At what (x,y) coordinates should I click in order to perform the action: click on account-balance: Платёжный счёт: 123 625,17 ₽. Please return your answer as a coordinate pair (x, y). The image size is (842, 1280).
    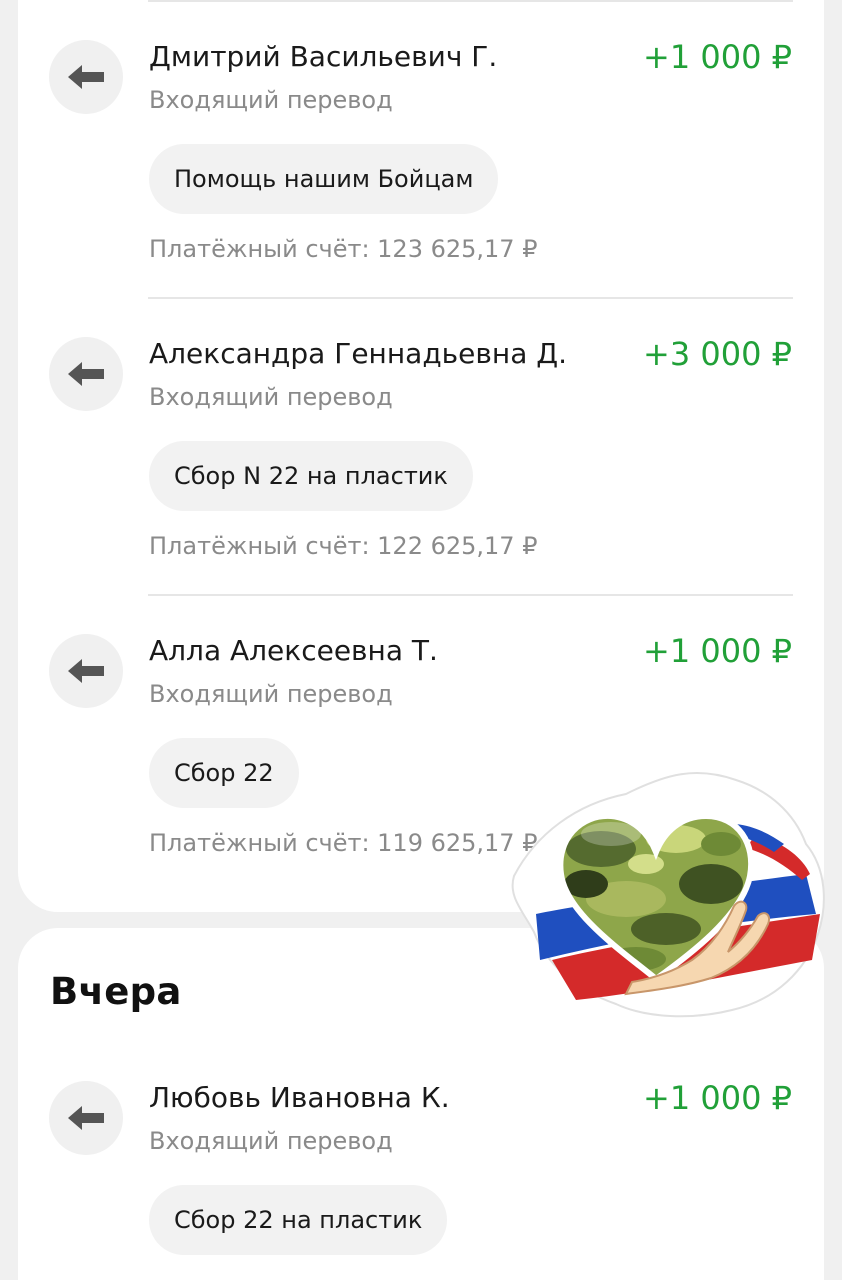
    Looking at the image, I should click on (343, 249).